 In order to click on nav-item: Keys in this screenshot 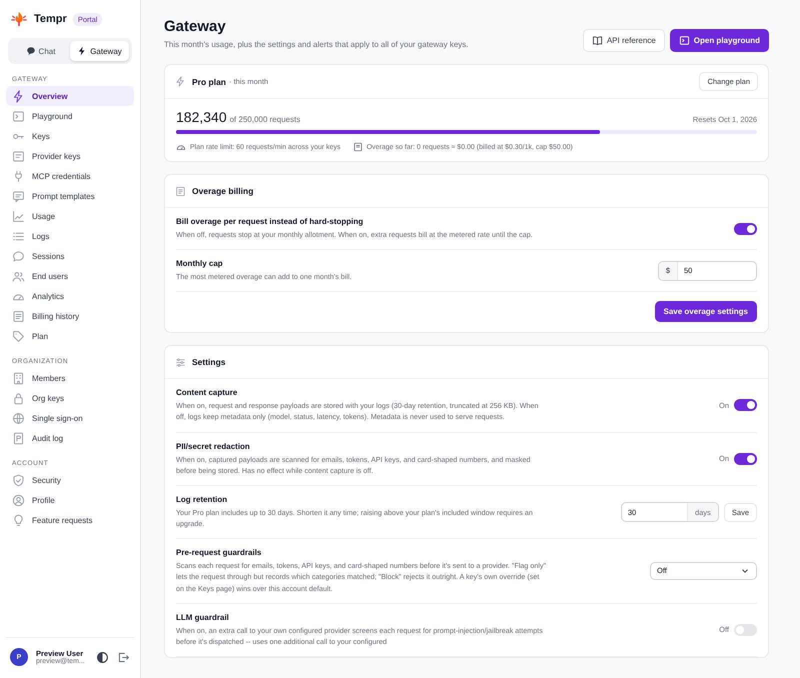, I will do `click(70, 136)`.